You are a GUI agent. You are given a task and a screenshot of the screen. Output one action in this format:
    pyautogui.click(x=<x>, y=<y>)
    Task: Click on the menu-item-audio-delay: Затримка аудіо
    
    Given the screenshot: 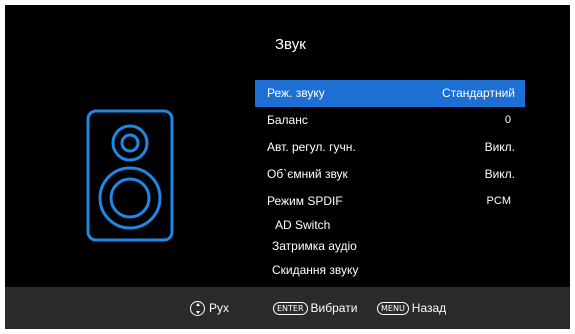 What is the action you would take?
    pyautogui.click(x=390, y=246)
    